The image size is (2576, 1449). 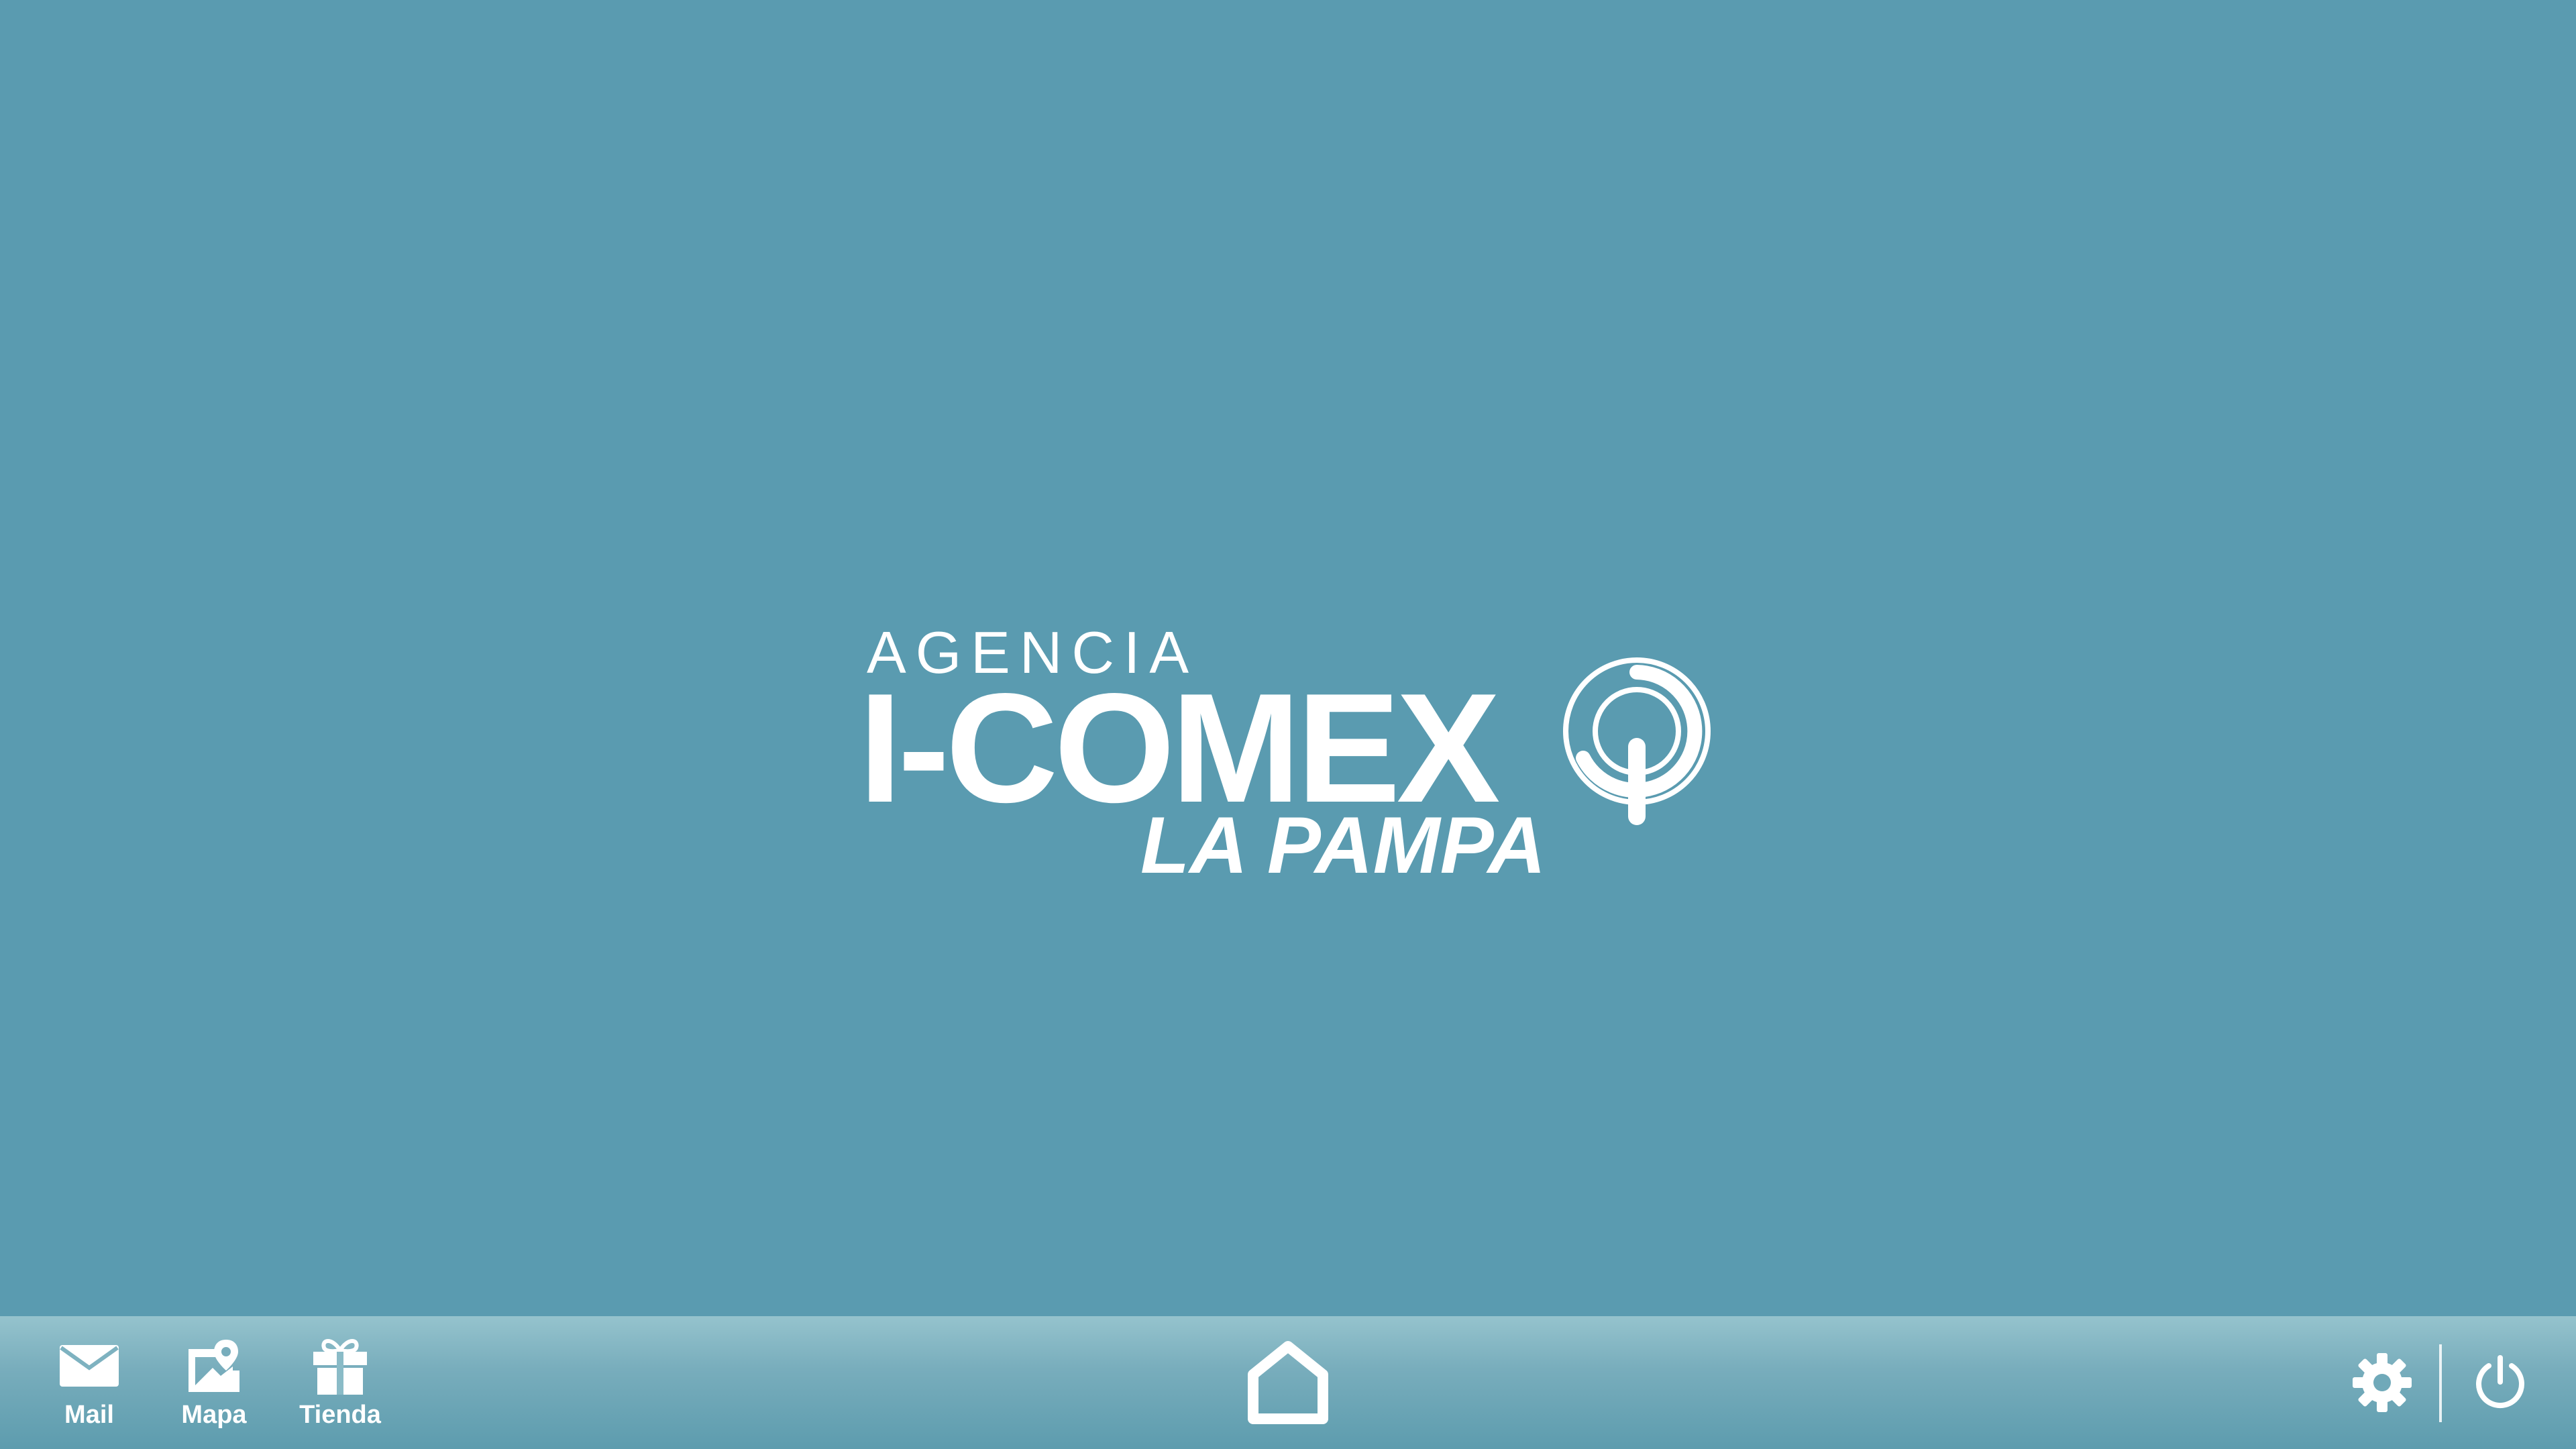 I want to click on settings-button, so click(x=2382, y=1382).